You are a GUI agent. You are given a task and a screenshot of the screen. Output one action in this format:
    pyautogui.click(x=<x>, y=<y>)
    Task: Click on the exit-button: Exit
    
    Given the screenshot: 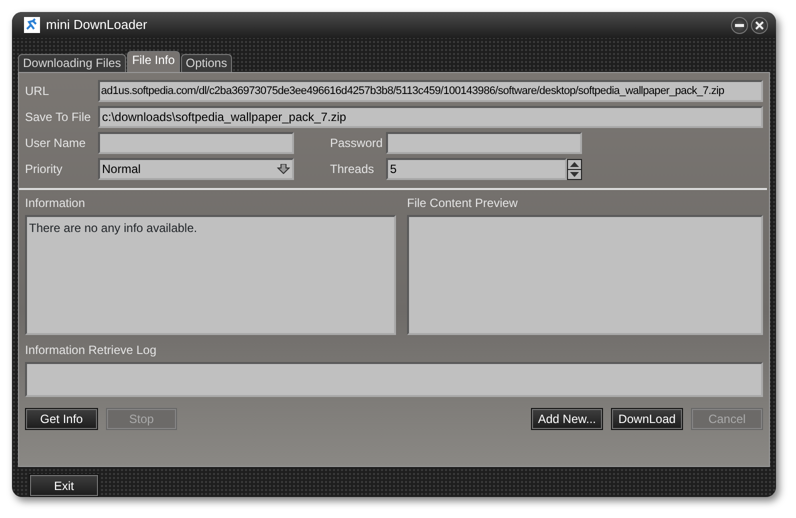 What is the action you would take?
    pyautogui.click(x=64, y=485)
    